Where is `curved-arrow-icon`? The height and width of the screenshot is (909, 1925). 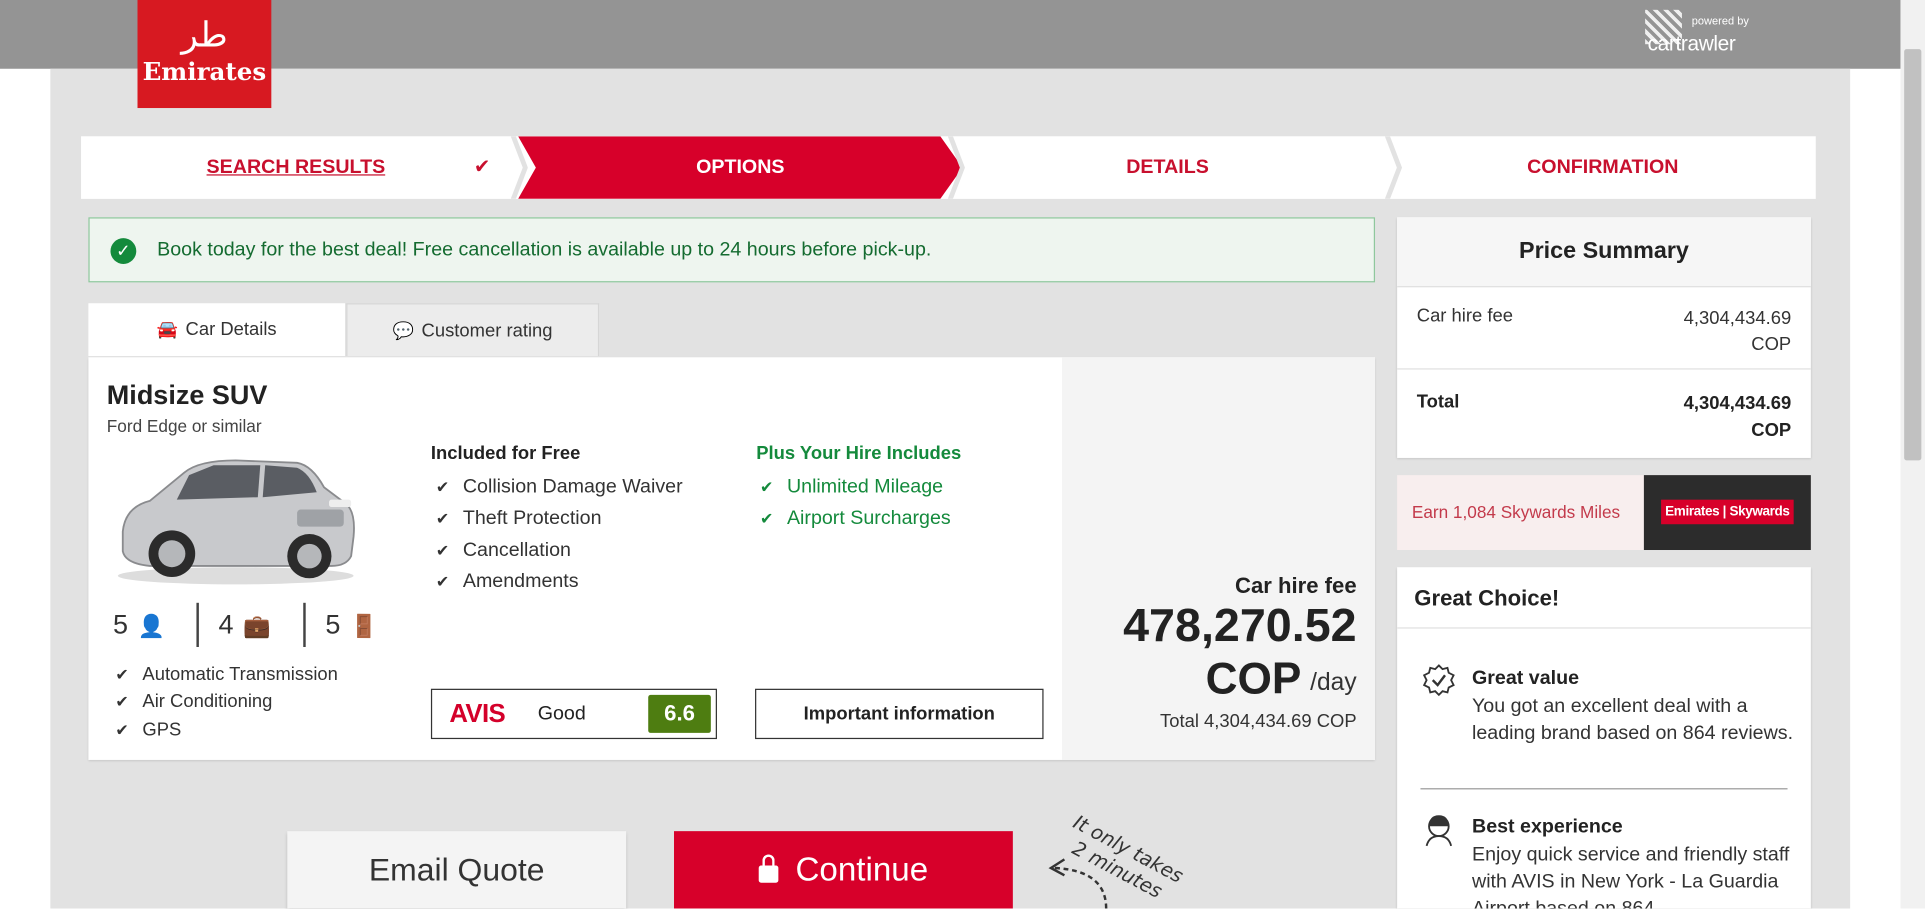
curved-arrow-icon is located at coordinates (1078, 883).